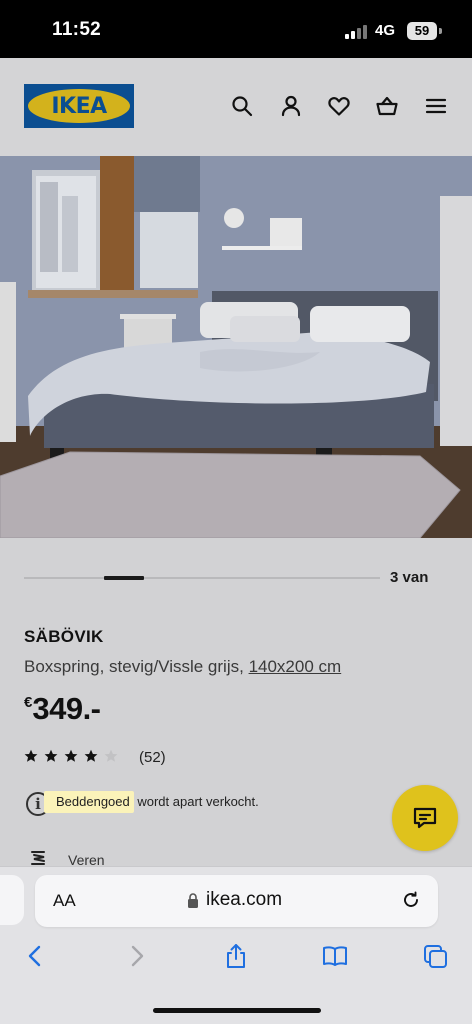  I want to click on ikea-logo: IKEA, so click(79, 106).